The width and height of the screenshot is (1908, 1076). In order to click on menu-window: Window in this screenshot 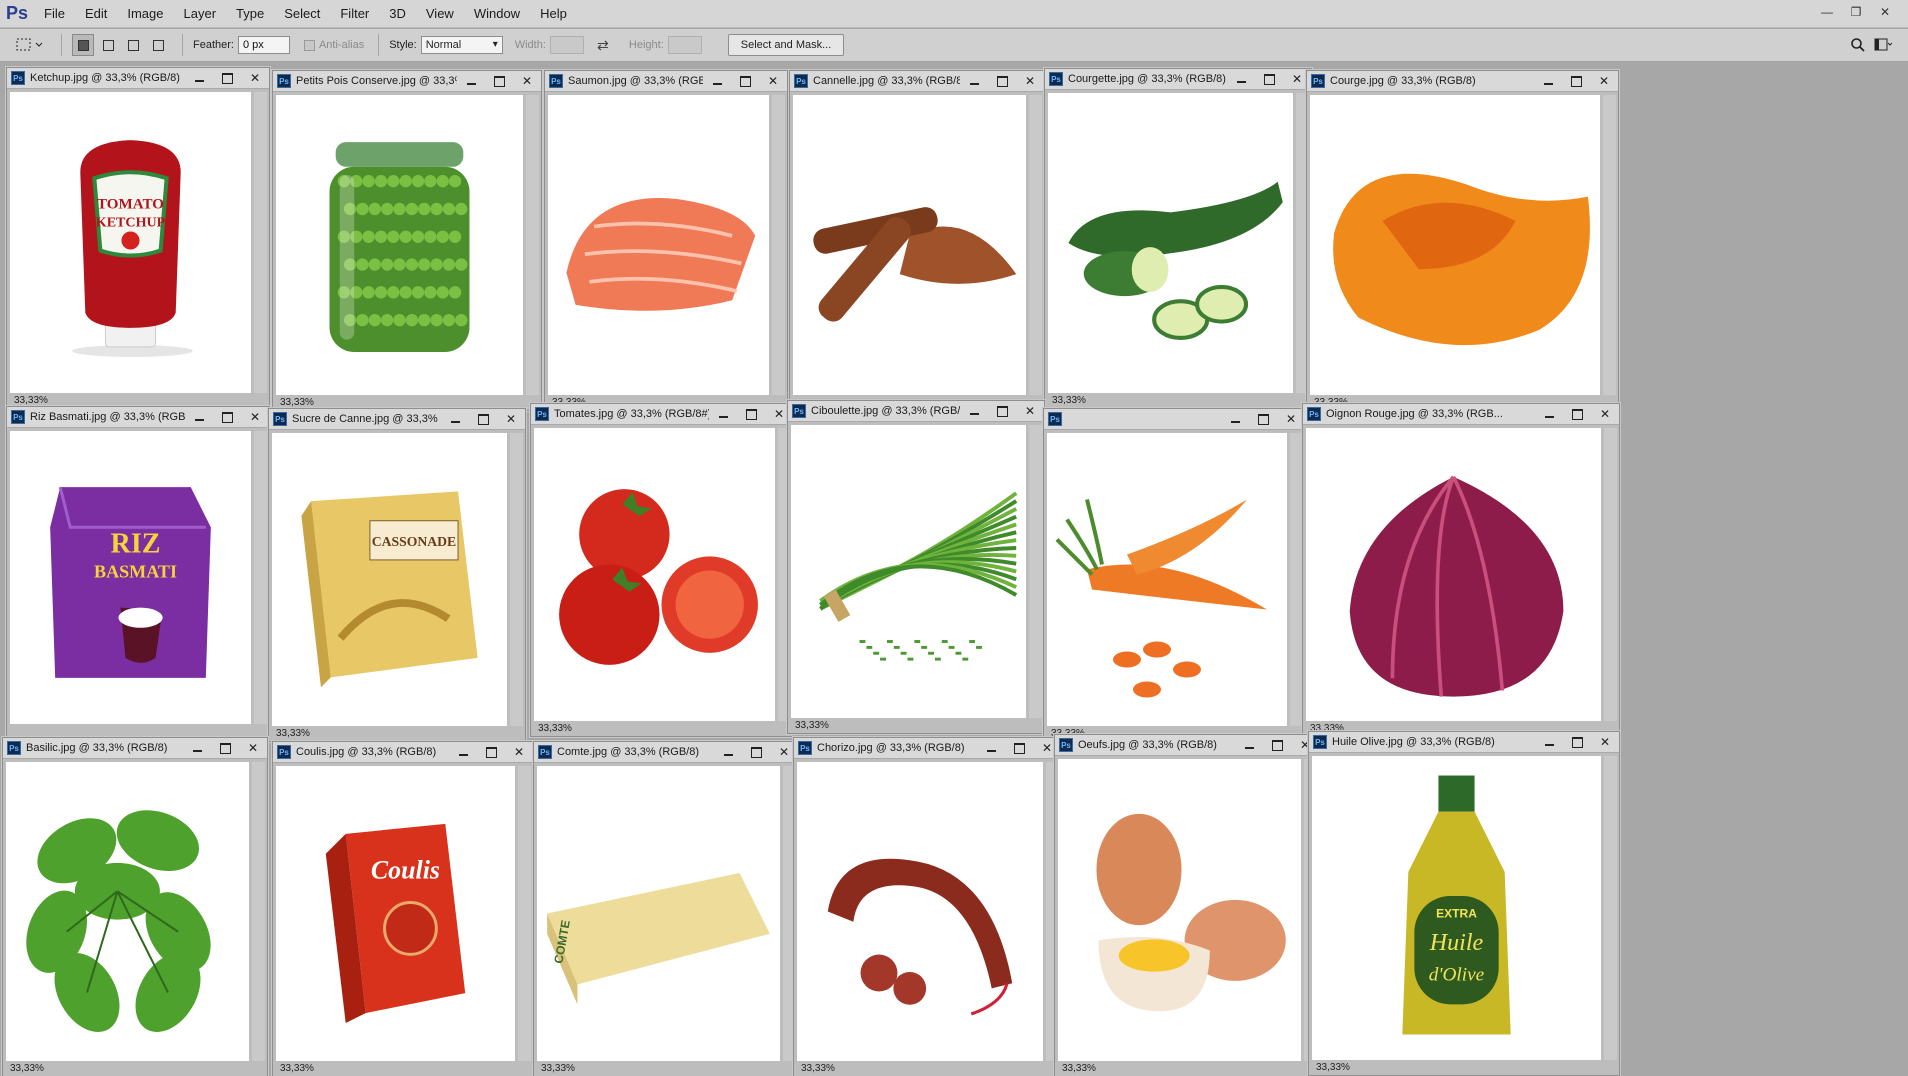, I will do `click(497, 14)`.